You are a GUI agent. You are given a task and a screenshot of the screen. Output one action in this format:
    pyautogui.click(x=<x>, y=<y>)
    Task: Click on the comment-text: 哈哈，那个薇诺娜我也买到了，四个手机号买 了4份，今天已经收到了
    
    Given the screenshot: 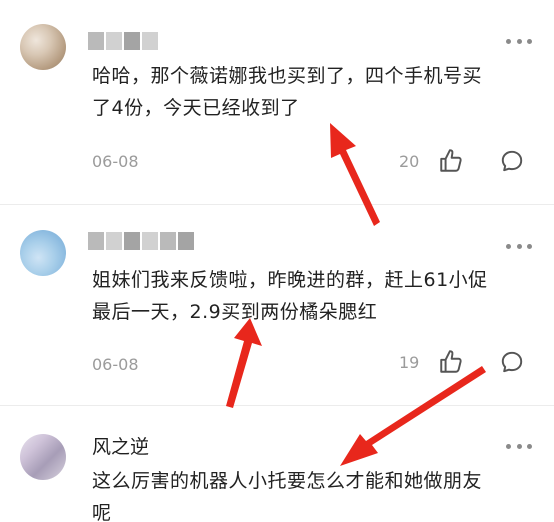 What is the action you would take?
    pyautogui.click(x=312, y=92)
    